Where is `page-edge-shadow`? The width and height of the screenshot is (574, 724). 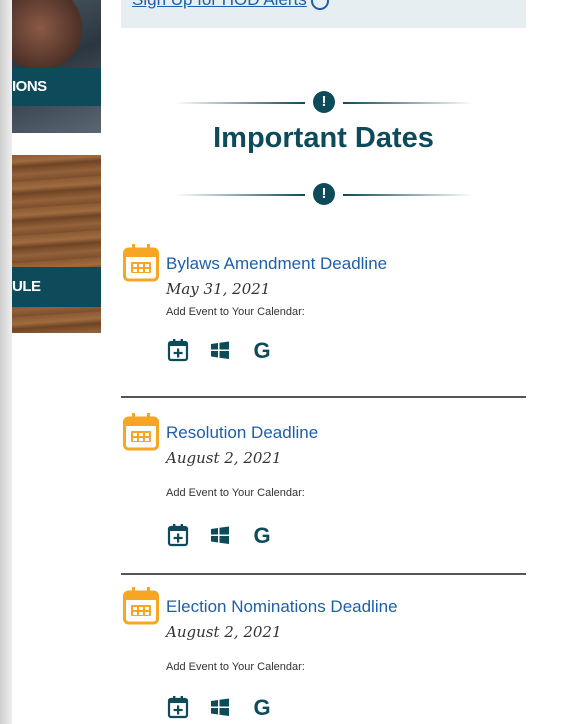 page-edge-shadow is located at coordinates (6, 362).